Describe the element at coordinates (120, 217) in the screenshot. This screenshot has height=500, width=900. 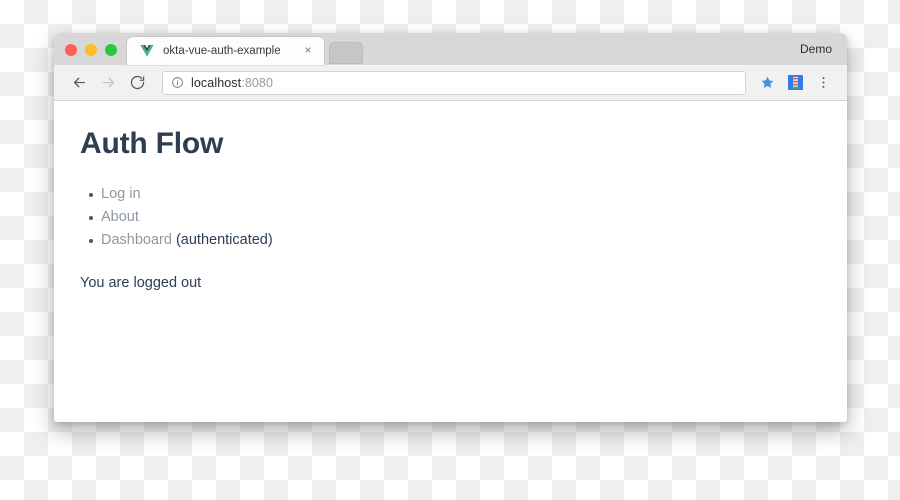
I see `link-about: About` at that location.